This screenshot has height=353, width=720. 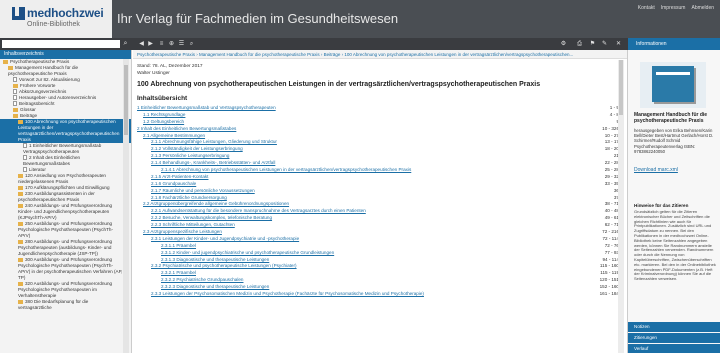 I want to click on author-text: Walter Ustinger, so click(x=153, y=73).